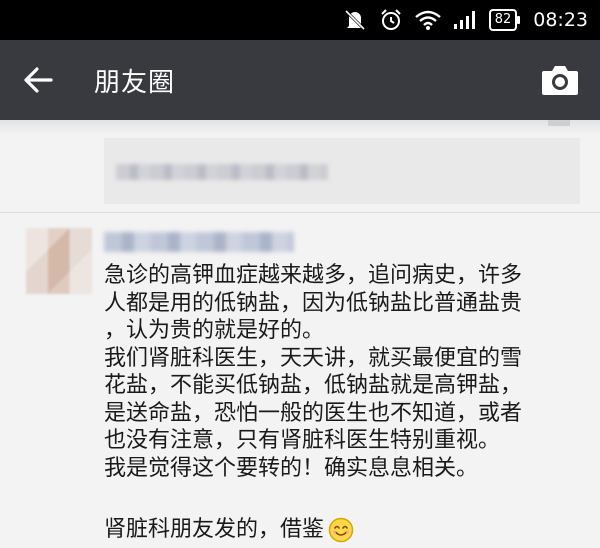 This screenshot has height=548, width=600. I want to click on signal-icon, so click(465, 20).